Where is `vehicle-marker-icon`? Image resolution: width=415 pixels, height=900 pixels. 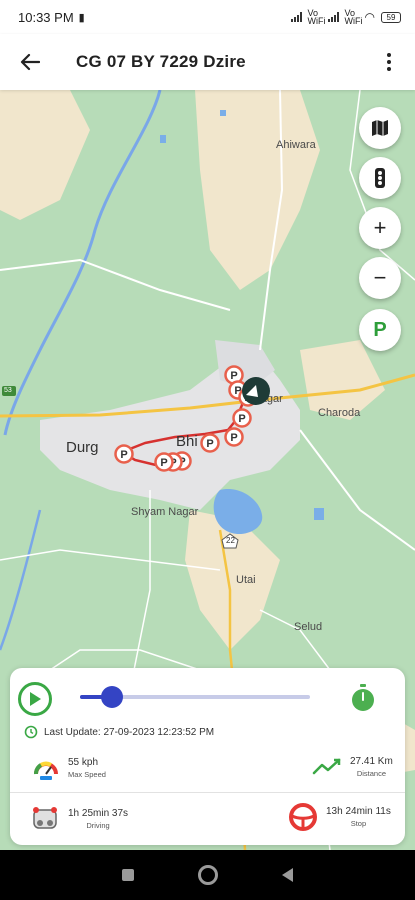
vehicle-marker-icon is located at coordinates (256, 393).